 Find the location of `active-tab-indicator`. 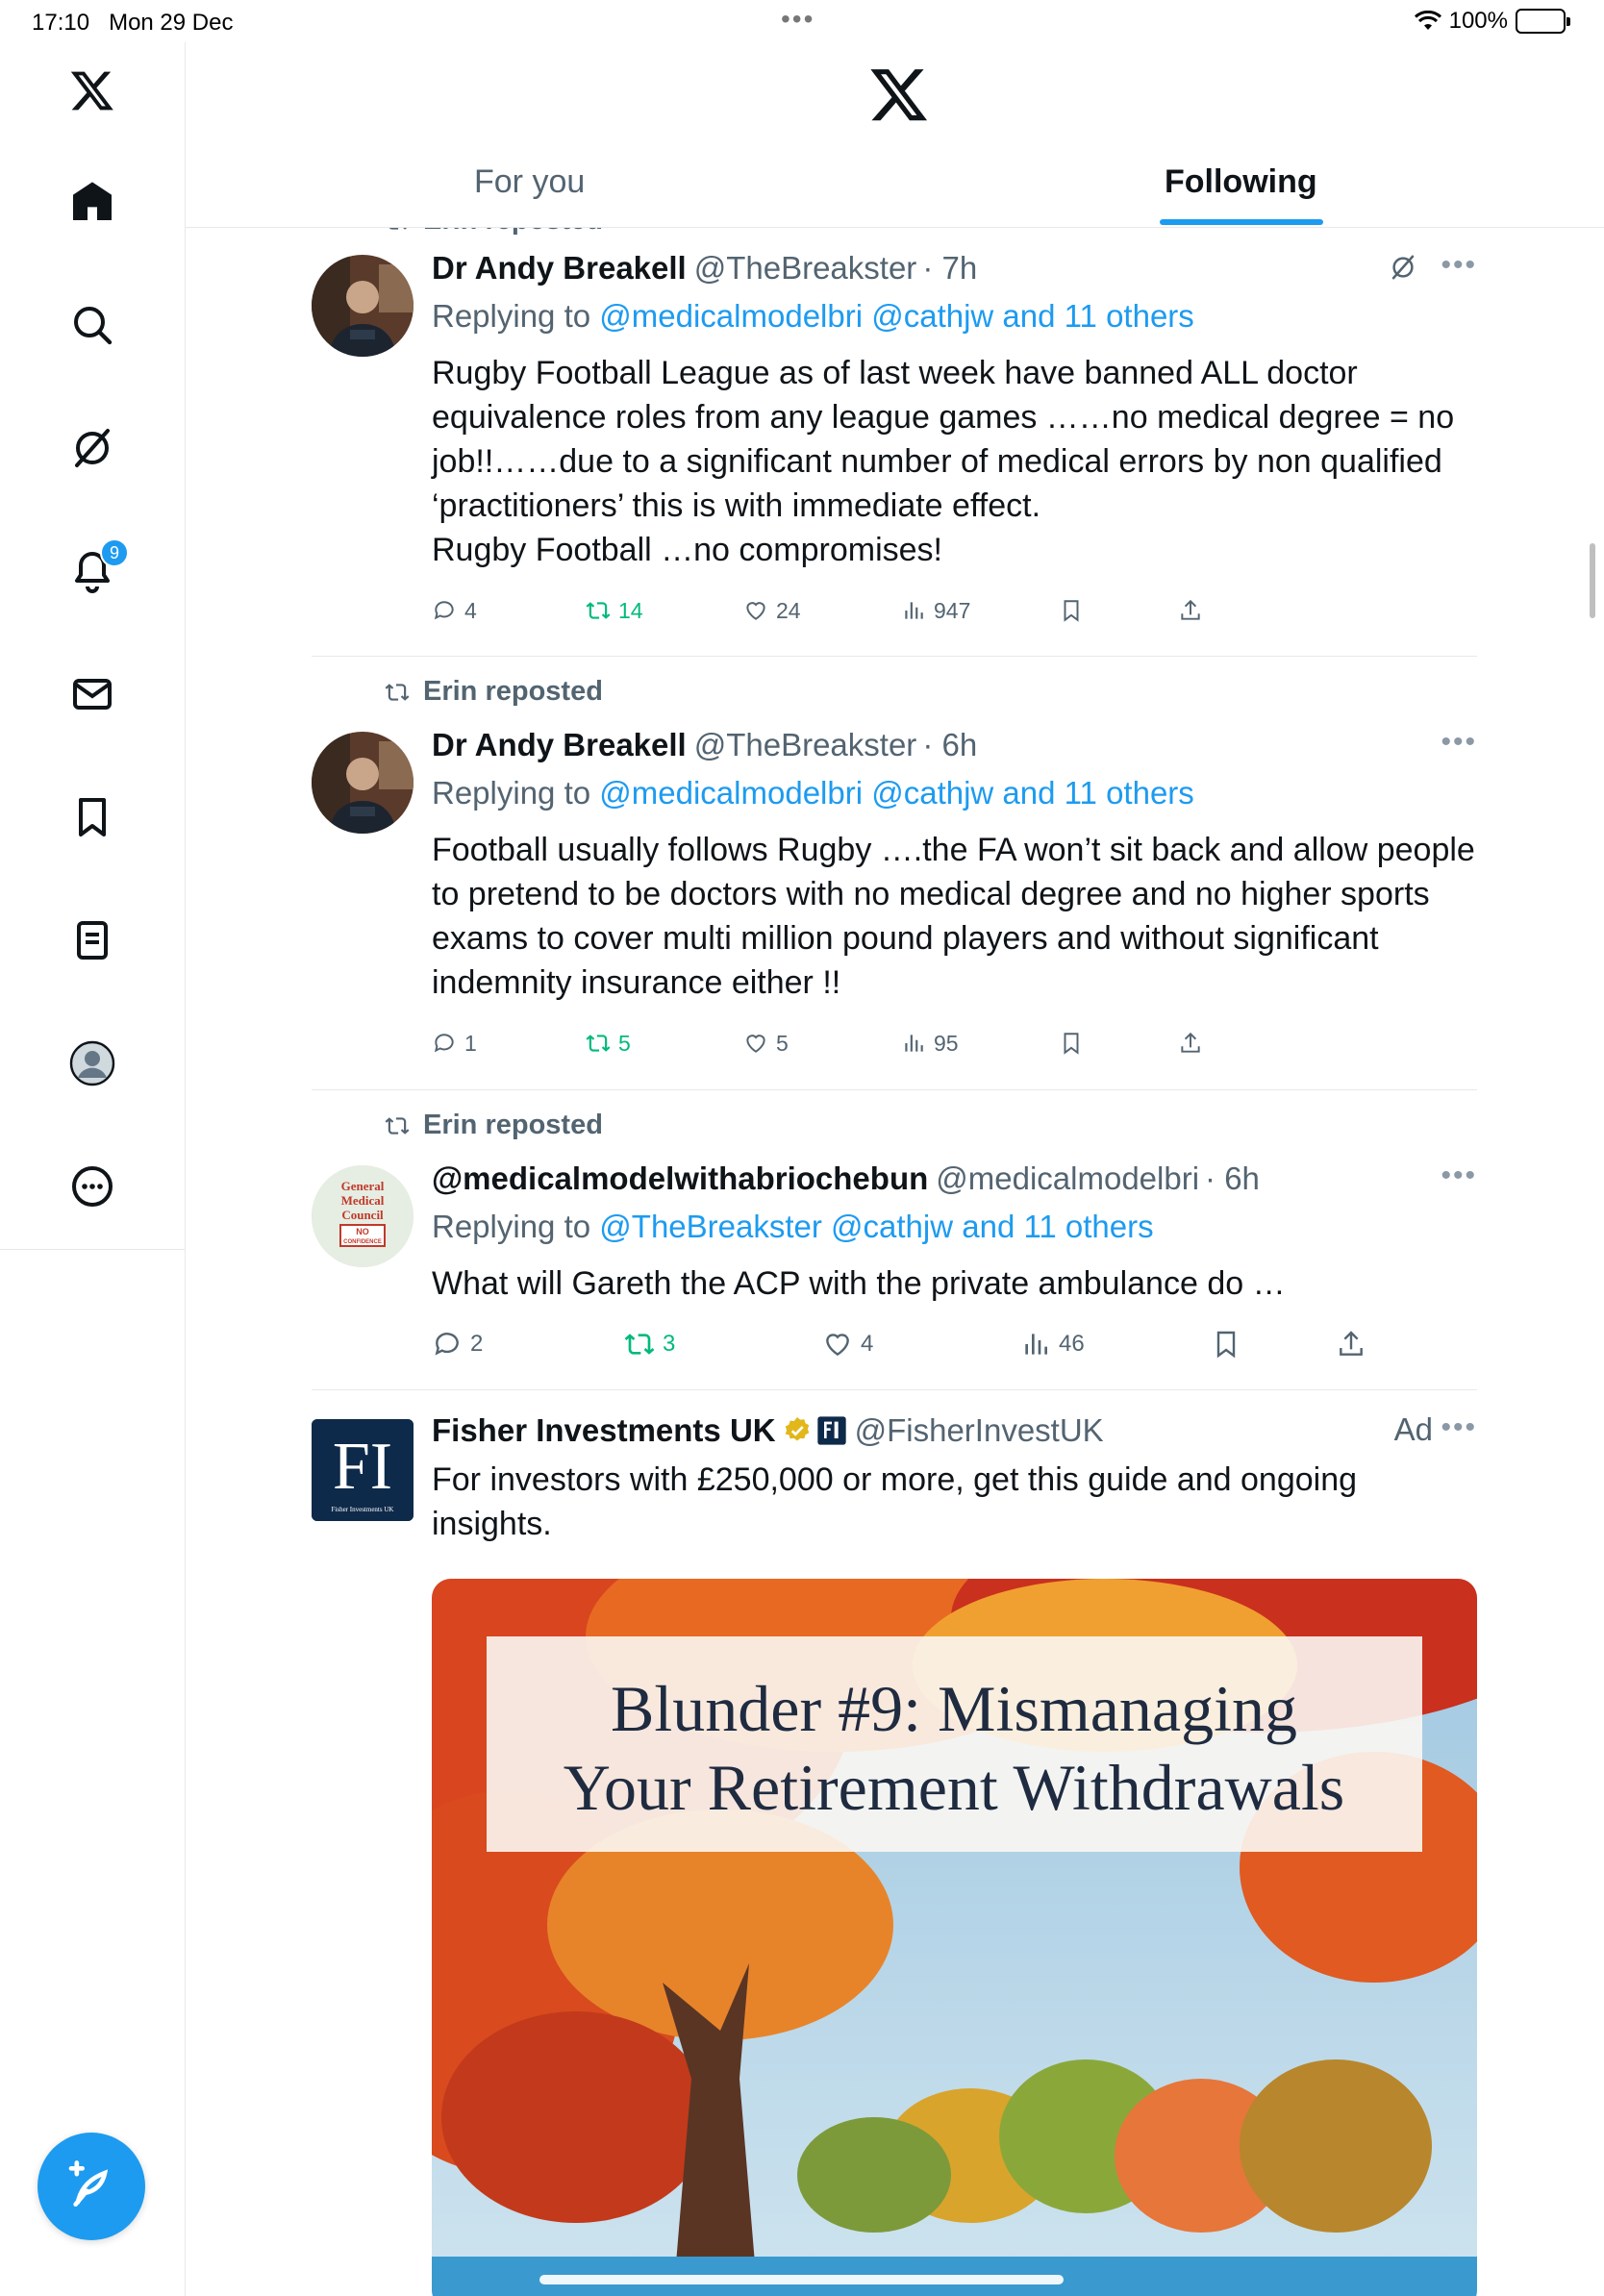

active-tab-indicator is located at coordinates (1241, 222).